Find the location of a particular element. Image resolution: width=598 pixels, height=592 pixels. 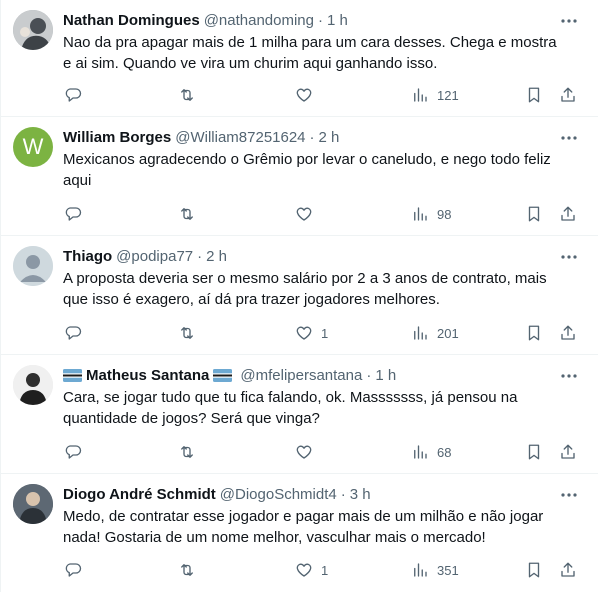

flag-icon is located at coordinates (72, 375).